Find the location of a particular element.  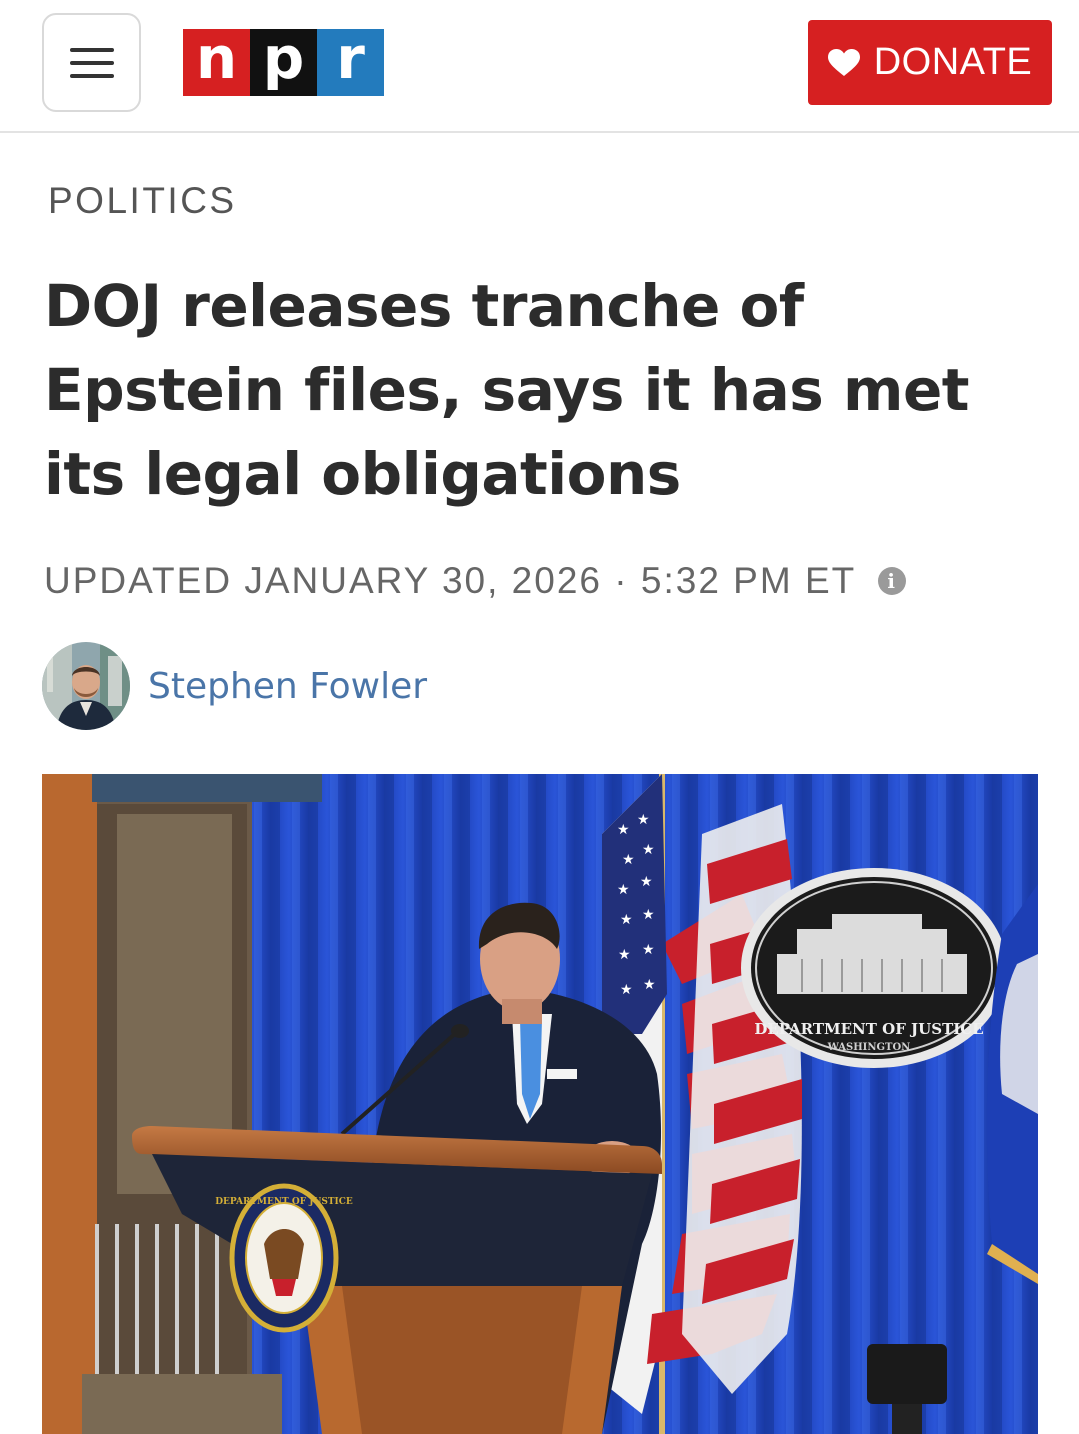

section-label: POLITICS is located at coordinates (142, 201).